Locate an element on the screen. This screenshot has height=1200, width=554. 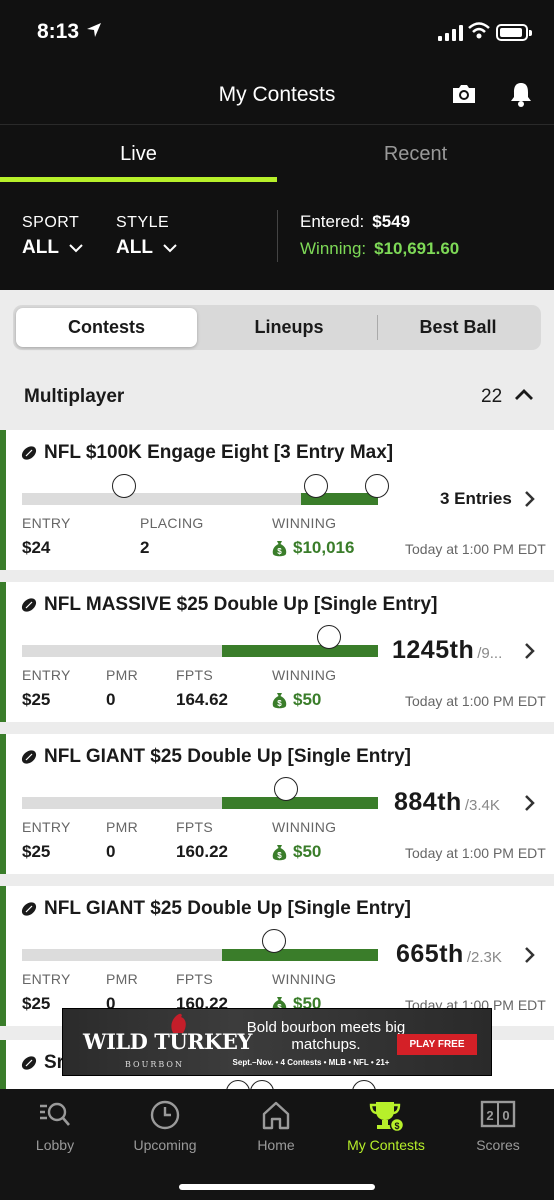
segment-lineups: Lineups is located at coordinates (289, 327).